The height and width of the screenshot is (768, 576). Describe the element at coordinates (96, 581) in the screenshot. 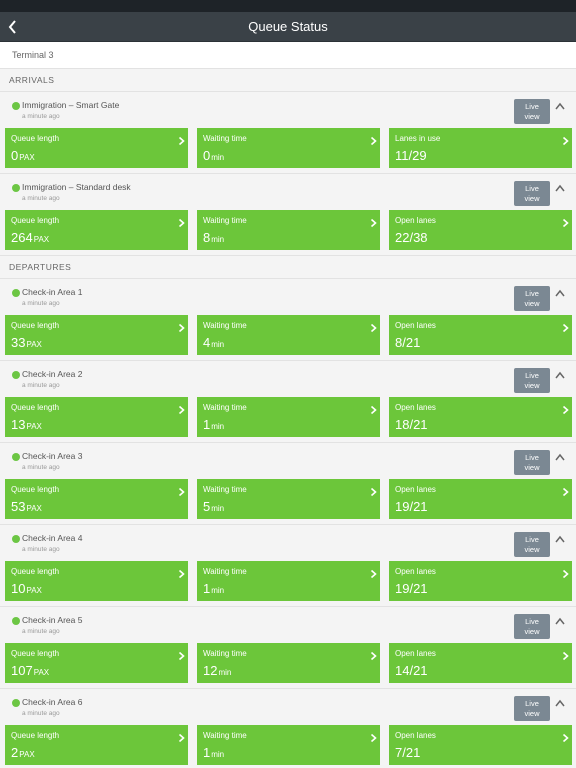

I see `queue-length-tile: Queue length 10PAX` at that location.